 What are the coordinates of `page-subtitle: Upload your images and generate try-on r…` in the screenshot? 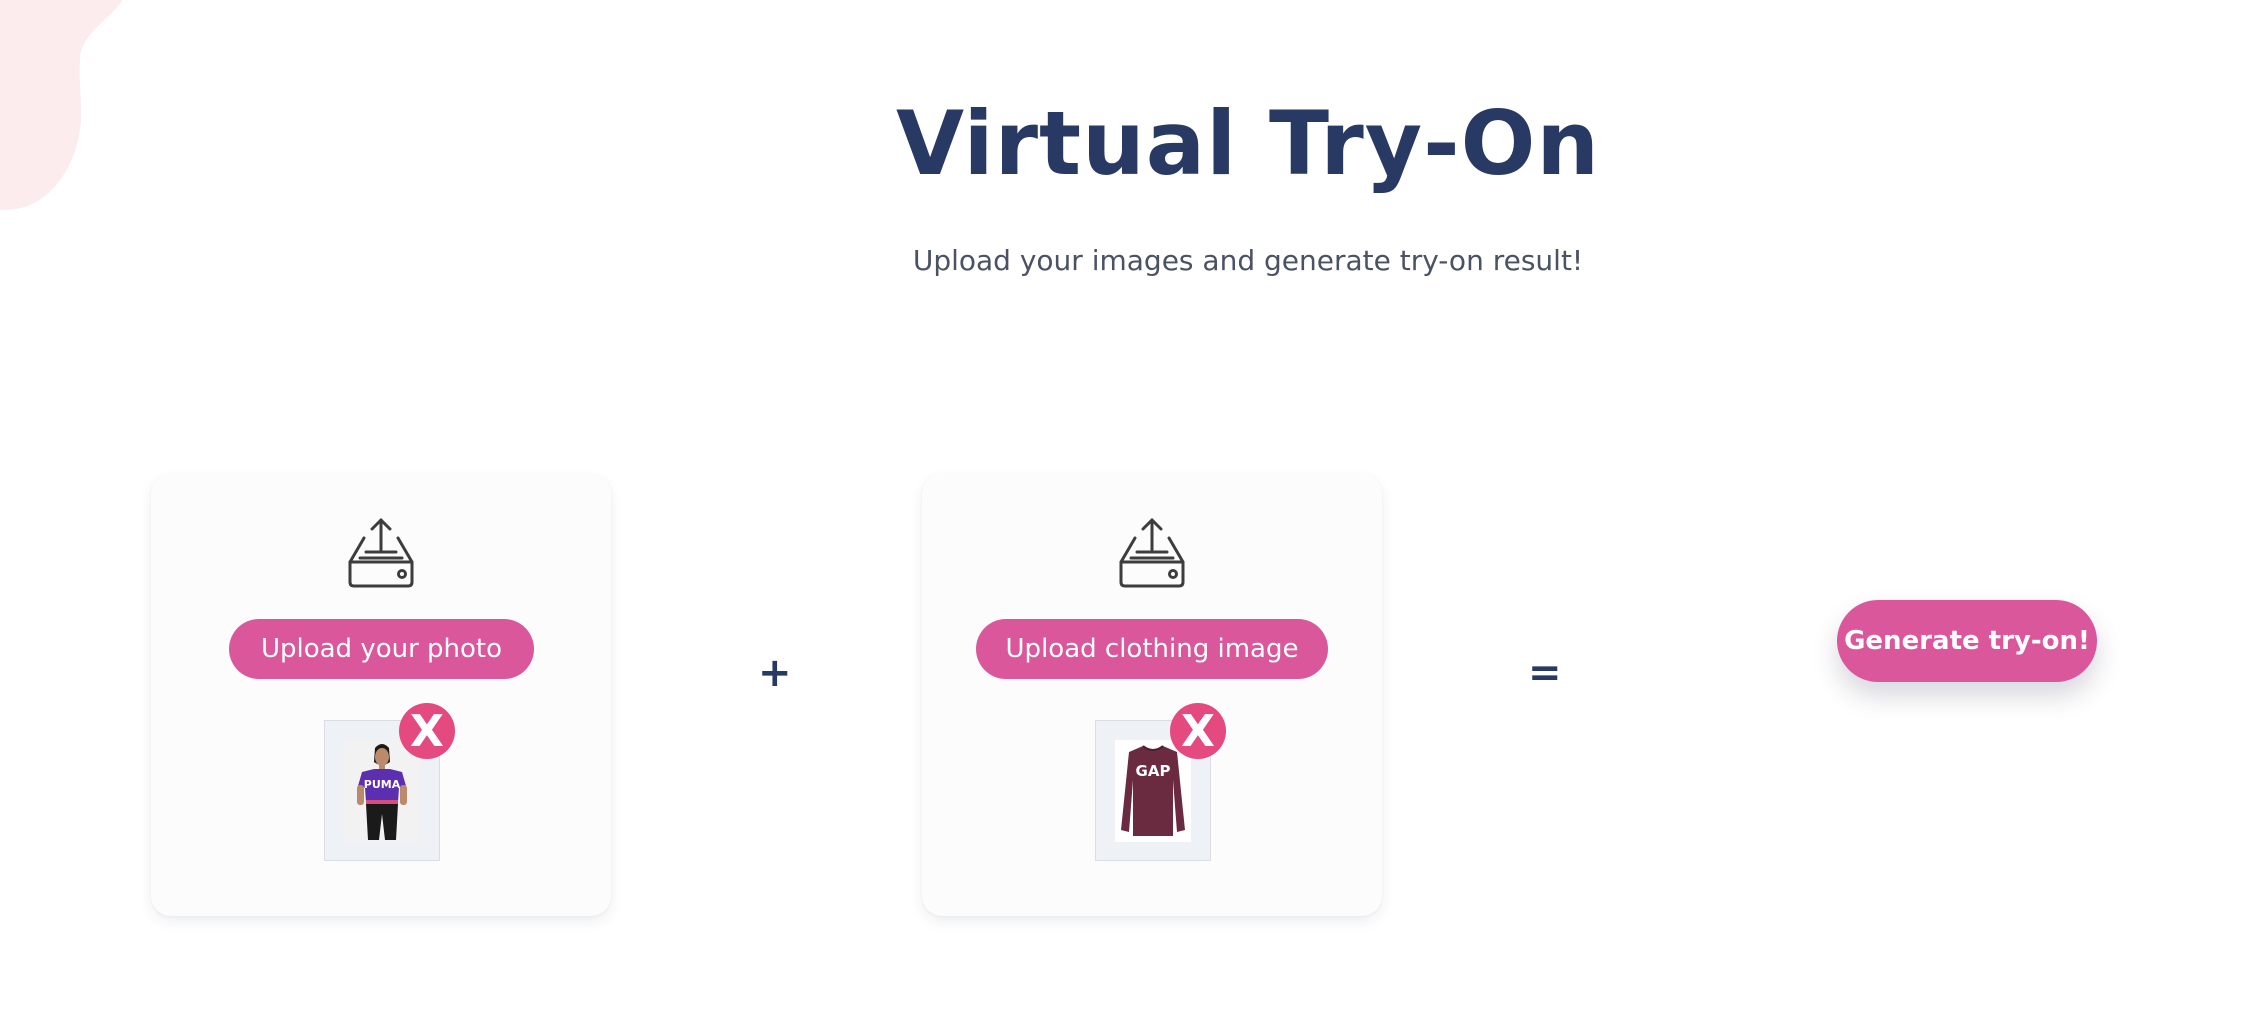 It's located at (1248, 260).